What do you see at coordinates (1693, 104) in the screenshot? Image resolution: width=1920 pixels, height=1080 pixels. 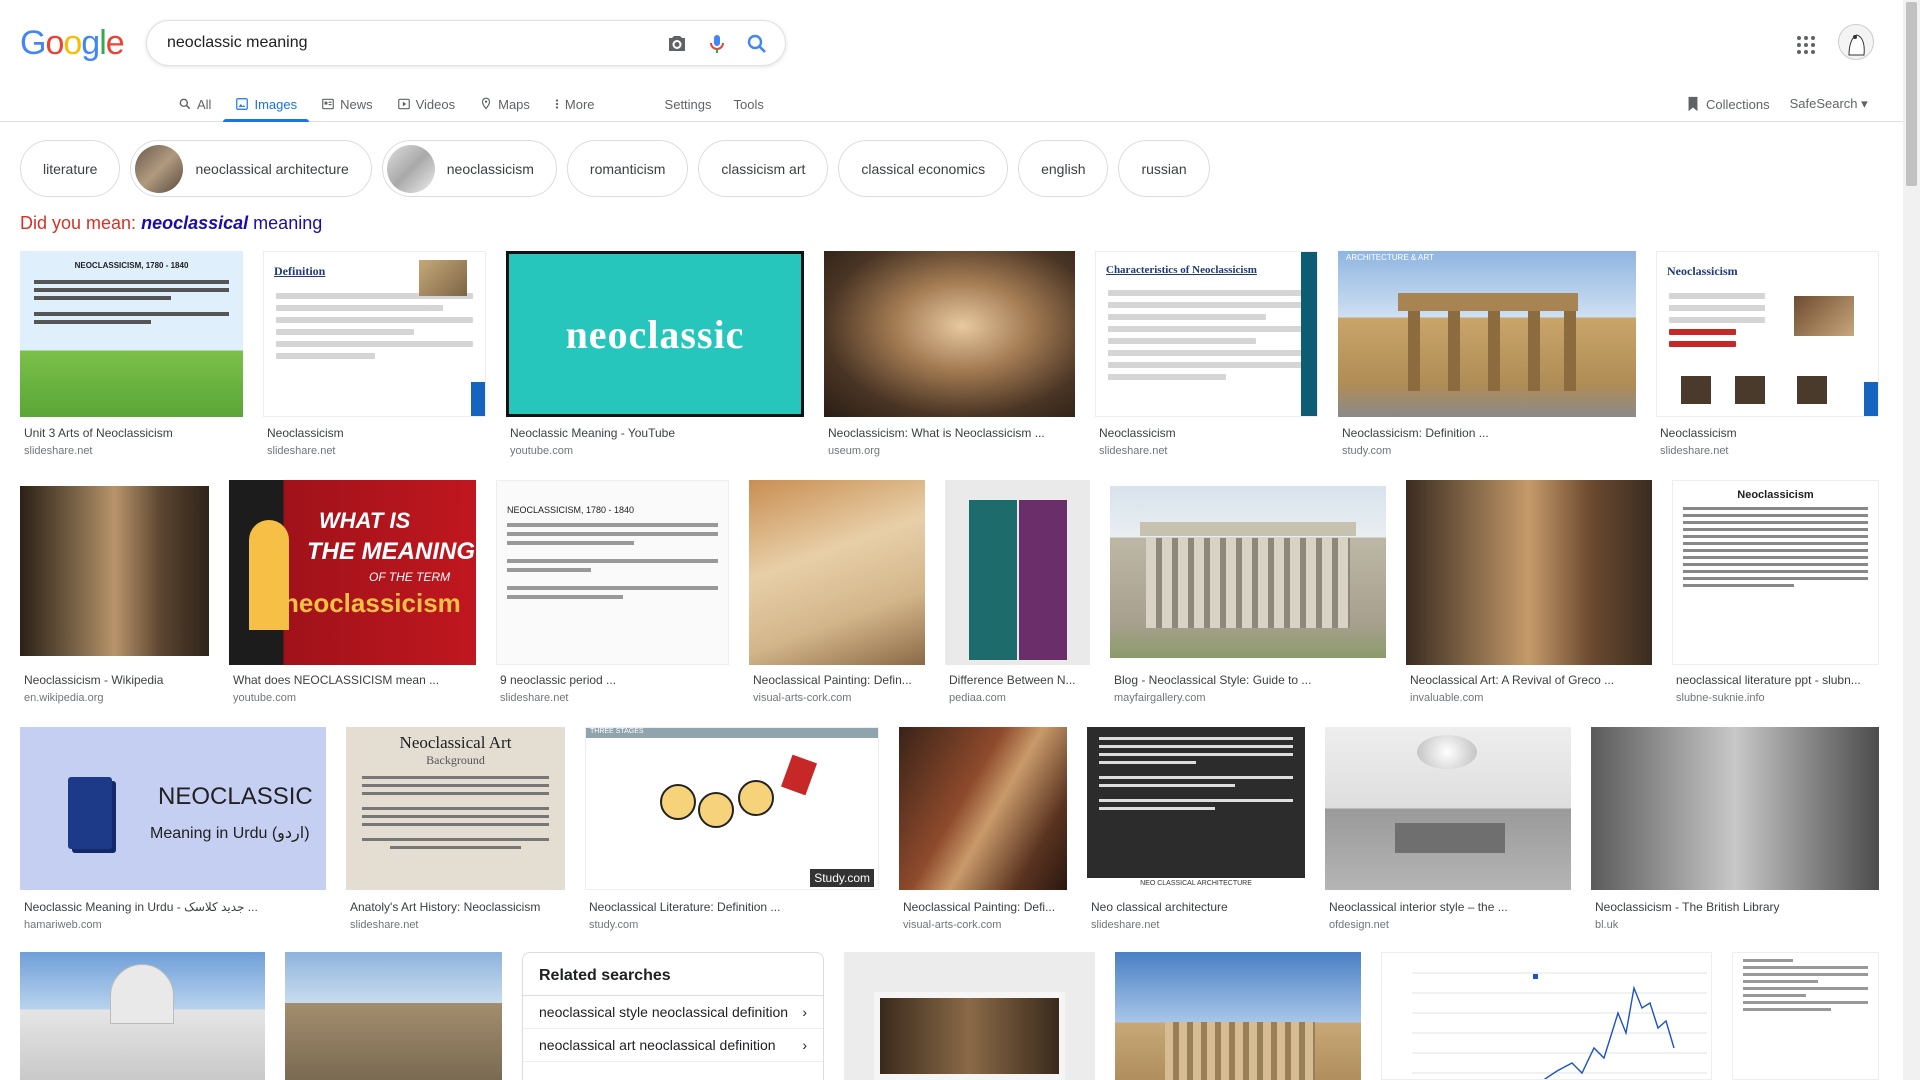 I see `bookmark-icon` at bounding box center [1693, 104].